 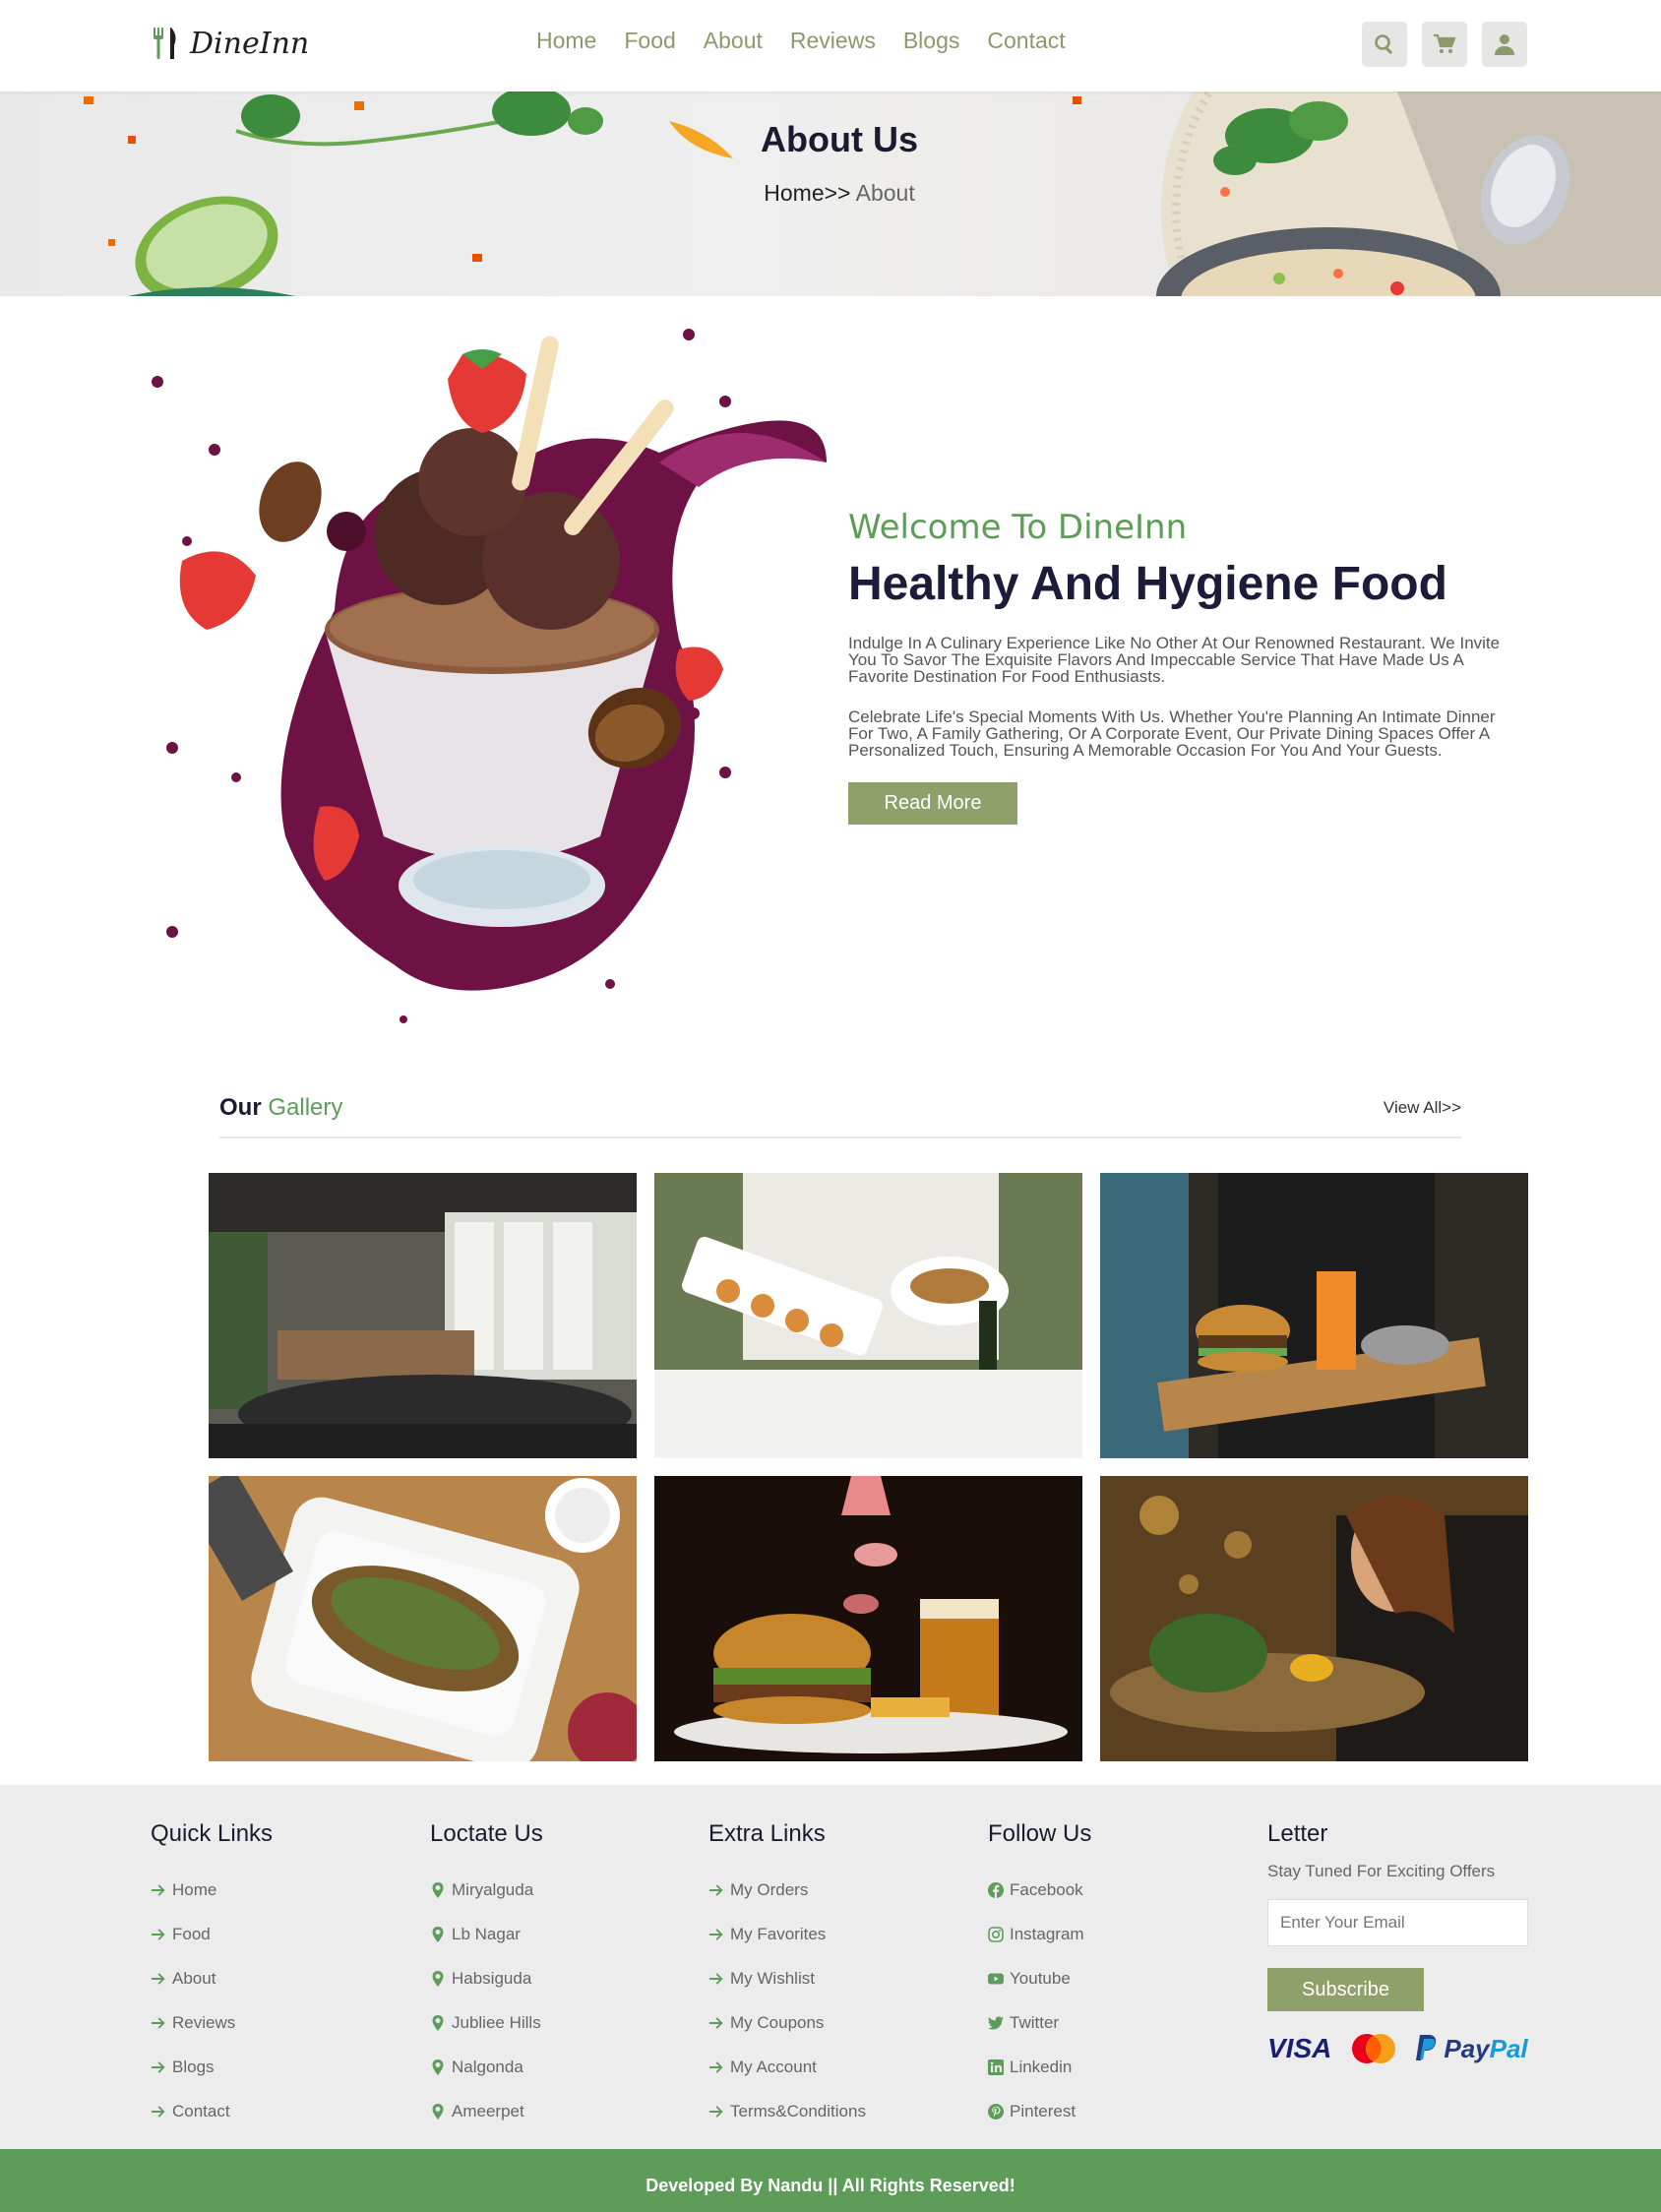 What do you see at coordinates (787, 2111) in the screenshot?
I see `footer-link-terms: Terms&Conditions` at bounding box center [787, 2111].